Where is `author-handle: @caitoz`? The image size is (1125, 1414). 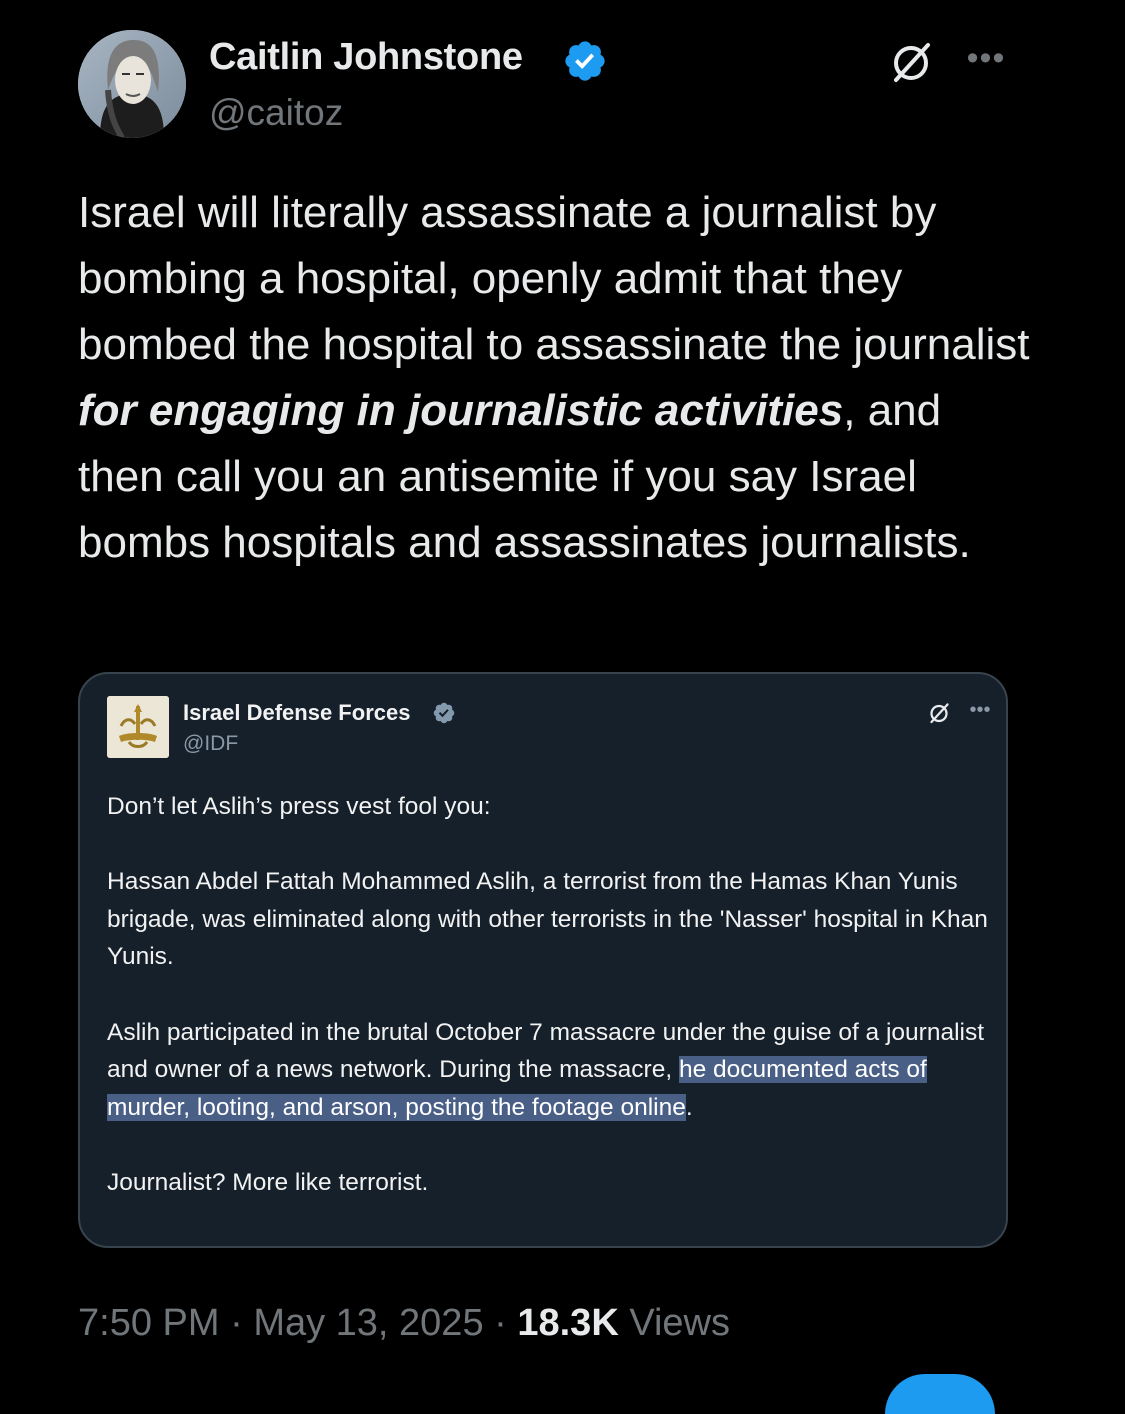
author-handle: @caitoz is located at coordinates (276, 113).